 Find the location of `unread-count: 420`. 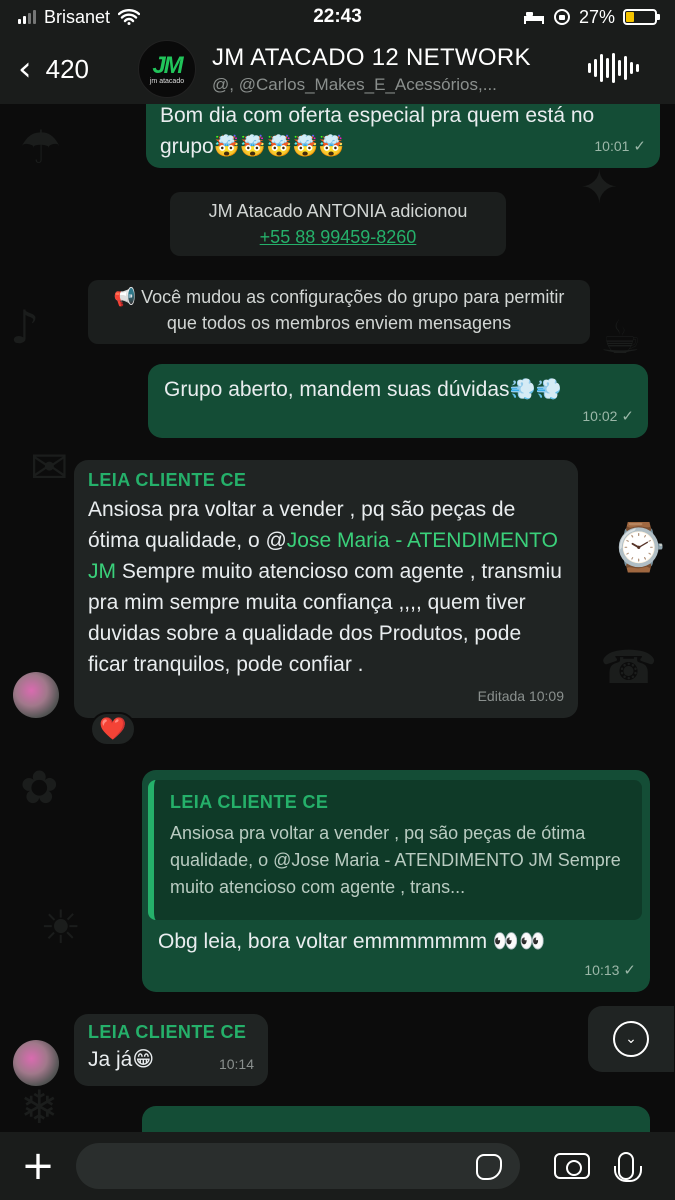

unread-count: 420 is located at coordinates (67, 68).